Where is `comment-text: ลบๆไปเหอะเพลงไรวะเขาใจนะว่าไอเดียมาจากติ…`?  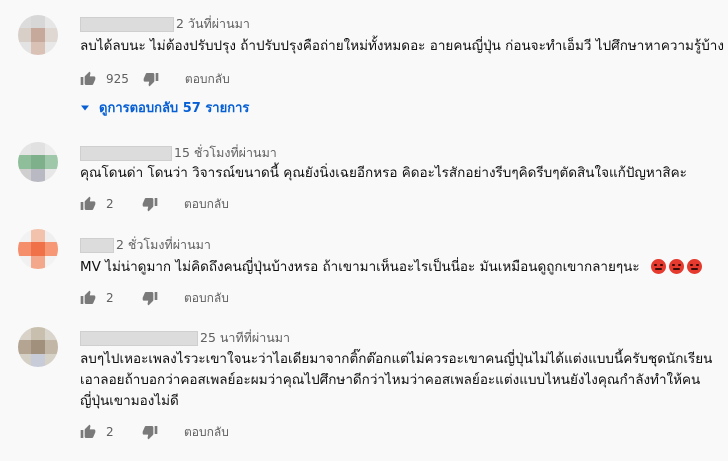 comment-text: ลบๆไปเหอะเพลงไรวะเขาใจนะว่าไอเดียมาจากติ… is located at coordinates (396, 380).